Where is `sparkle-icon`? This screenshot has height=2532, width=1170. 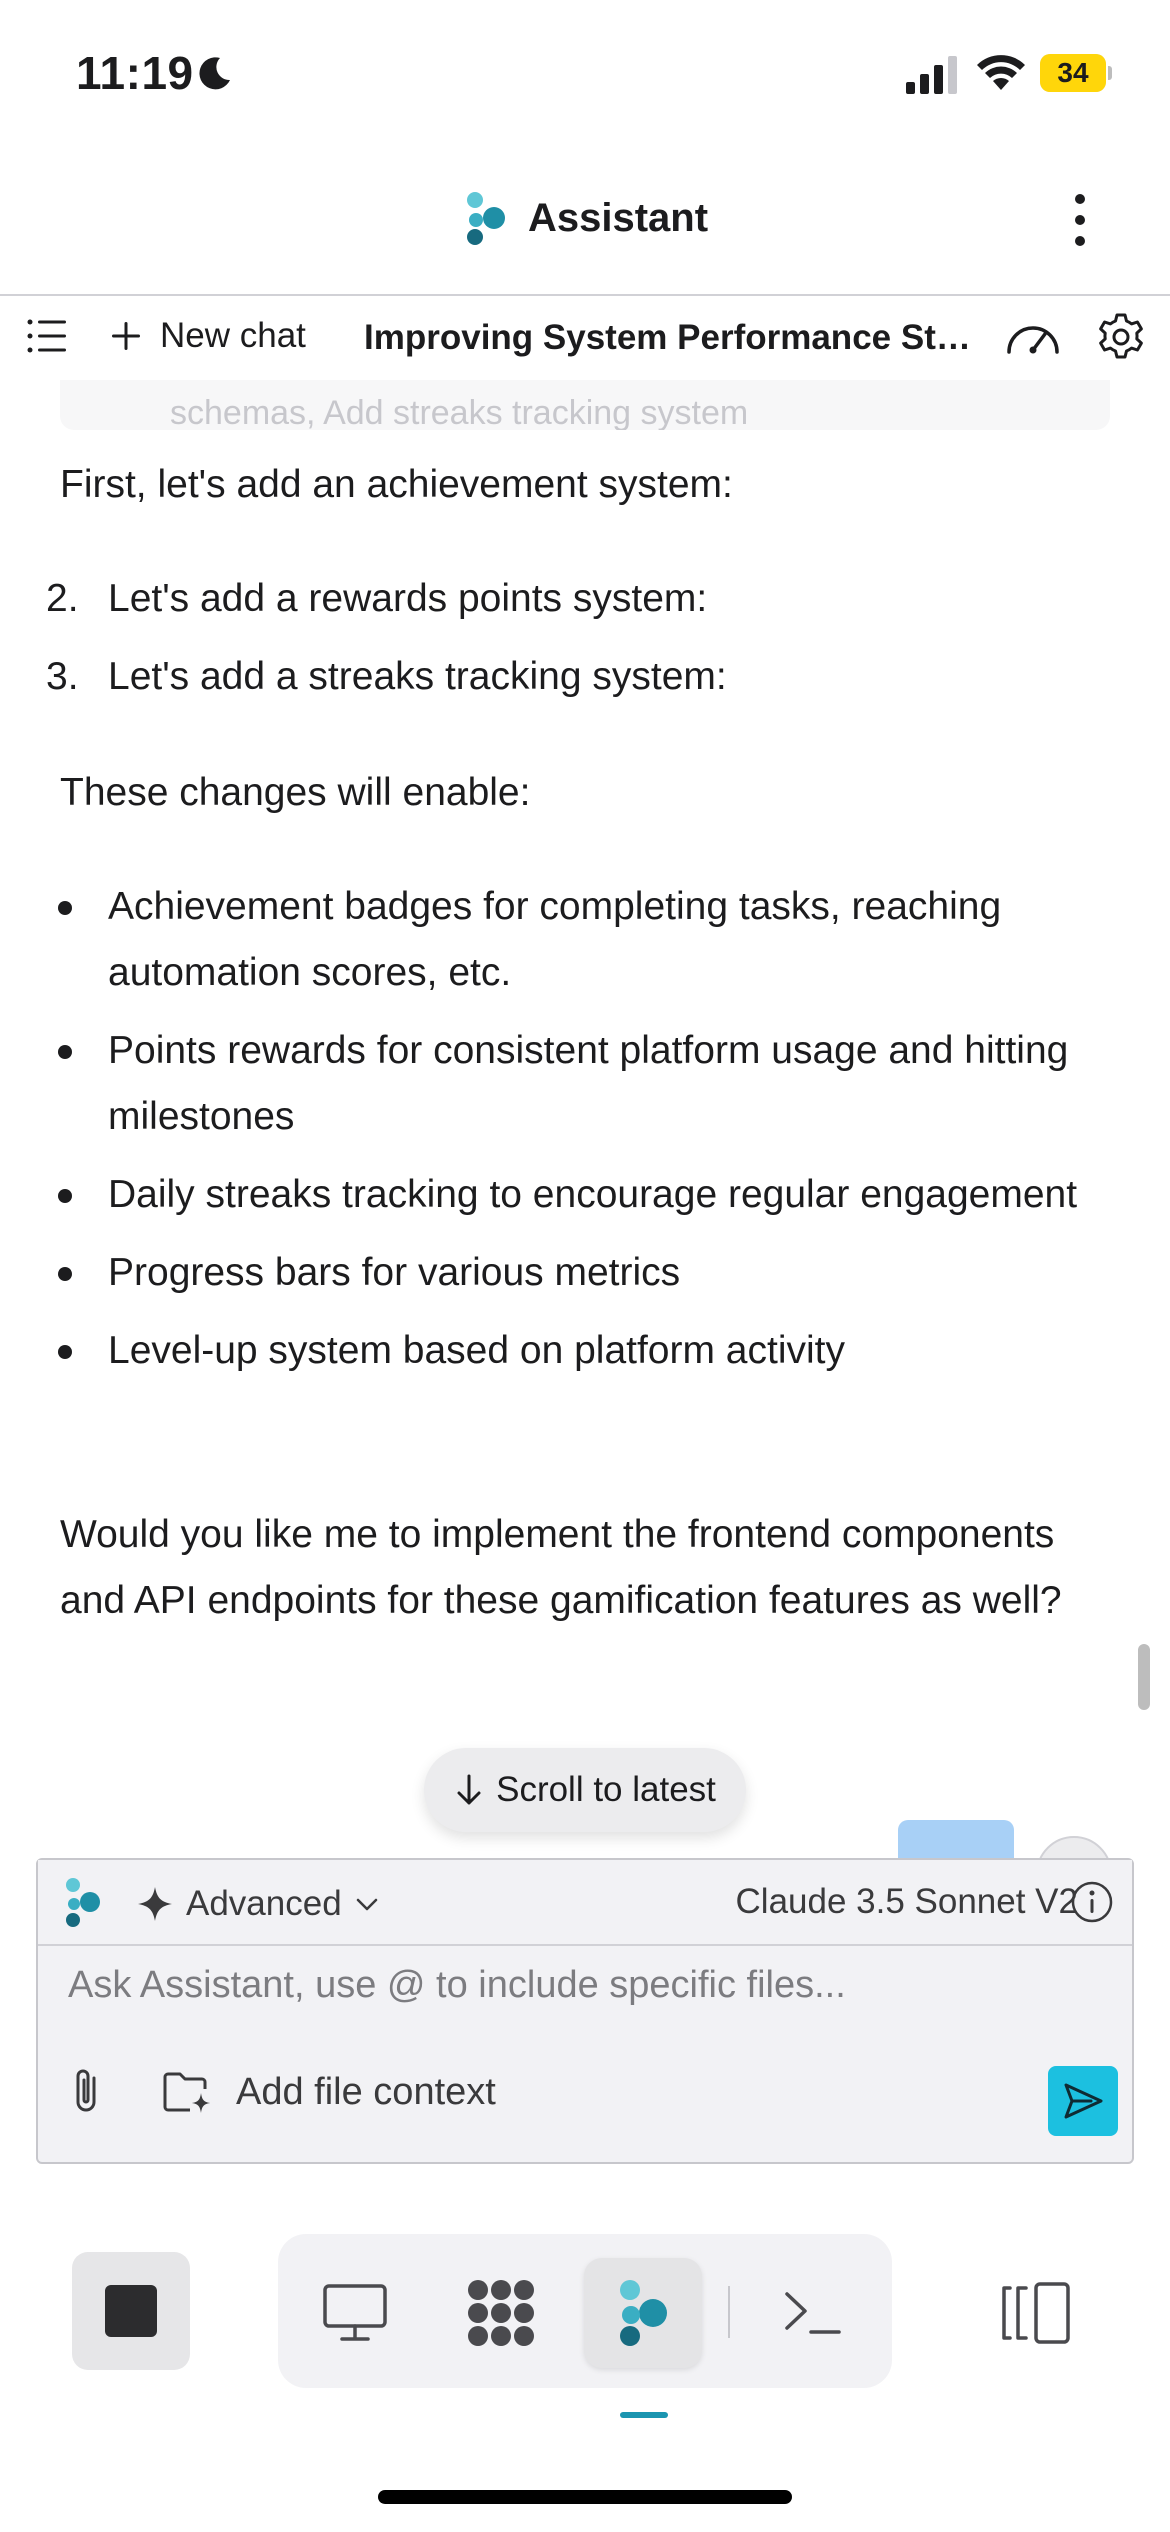 sparkle-icon is located at coordinates (155, 1904).